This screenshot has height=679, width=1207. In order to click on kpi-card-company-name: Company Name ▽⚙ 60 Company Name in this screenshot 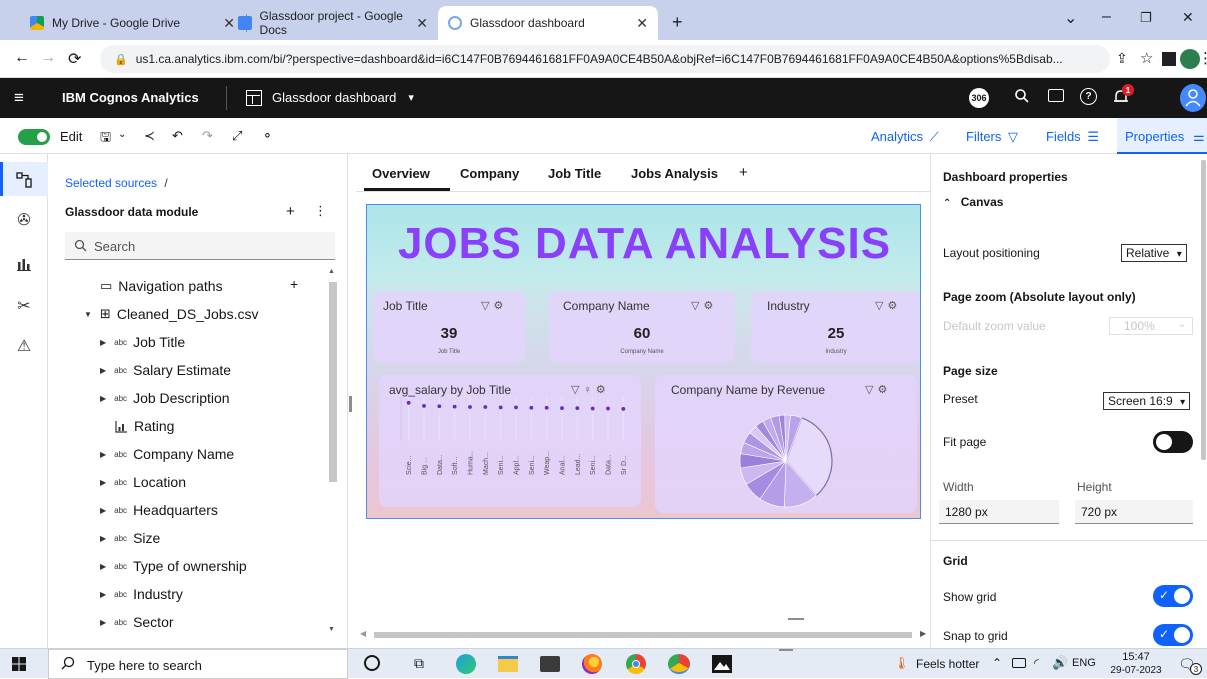, I will do `click(642, 327)`.